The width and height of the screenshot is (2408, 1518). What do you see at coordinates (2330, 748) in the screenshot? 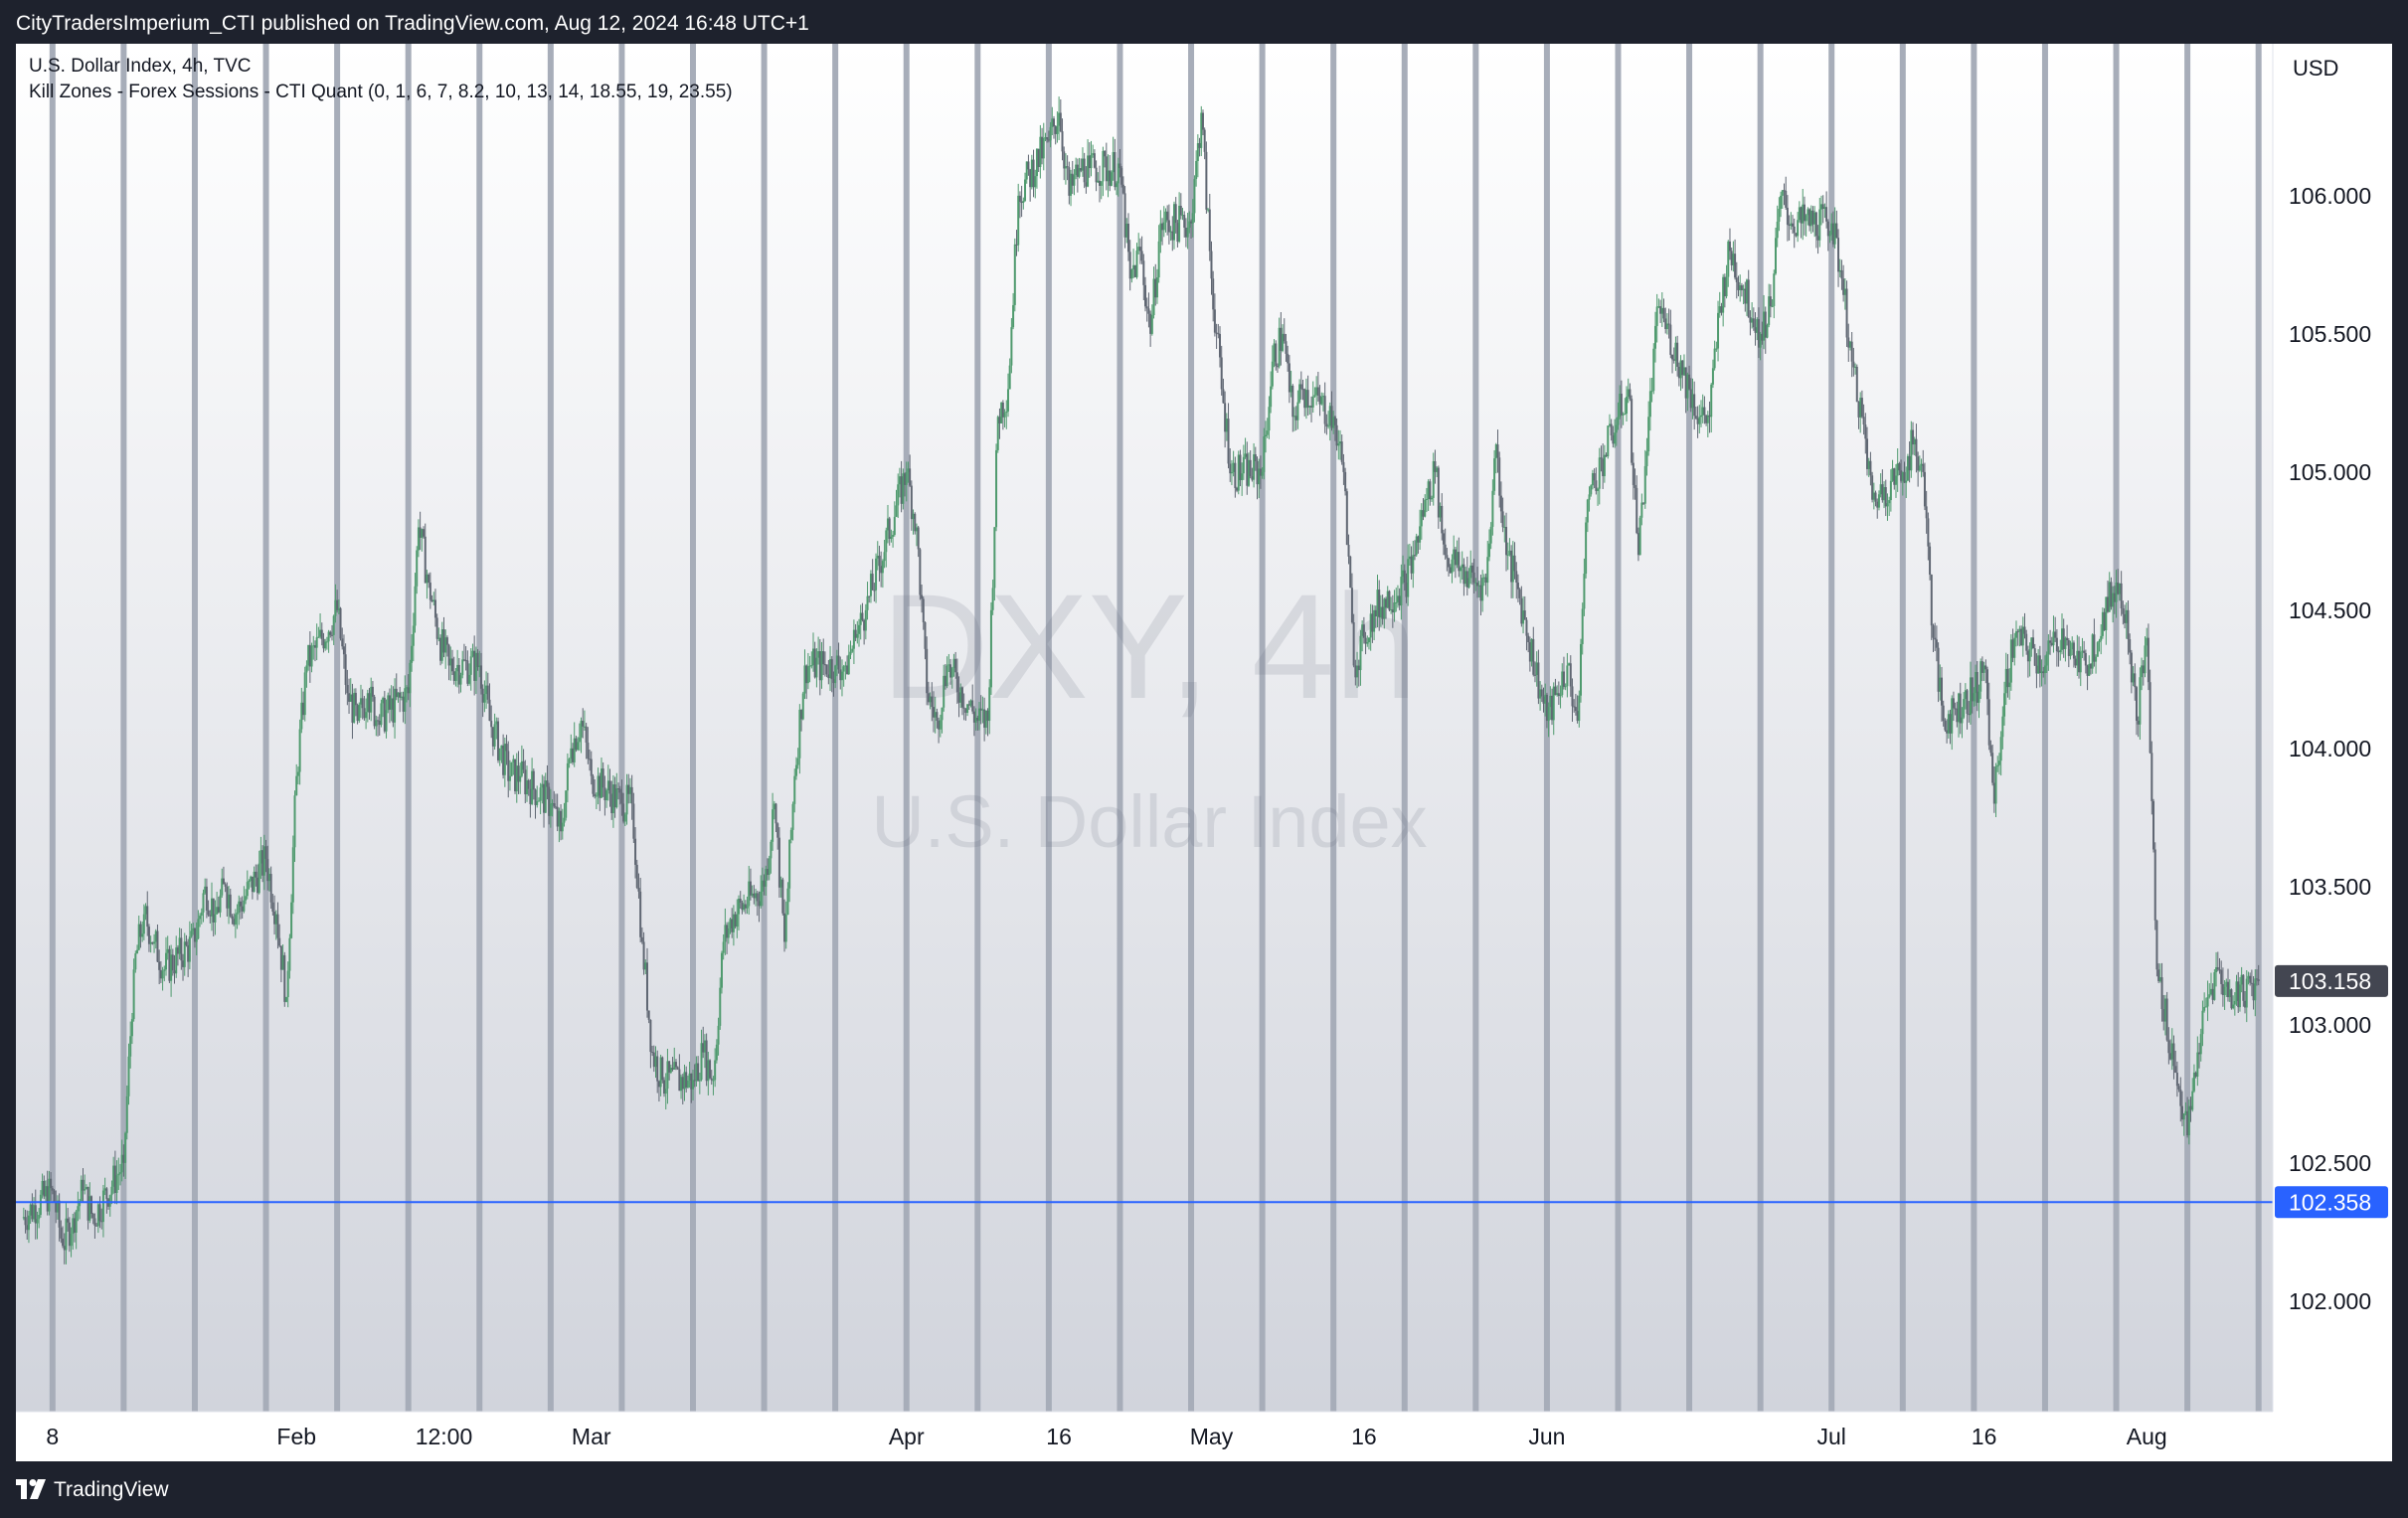
I see `price-tick-label: 104.000` at bounding box center [2330, 748].